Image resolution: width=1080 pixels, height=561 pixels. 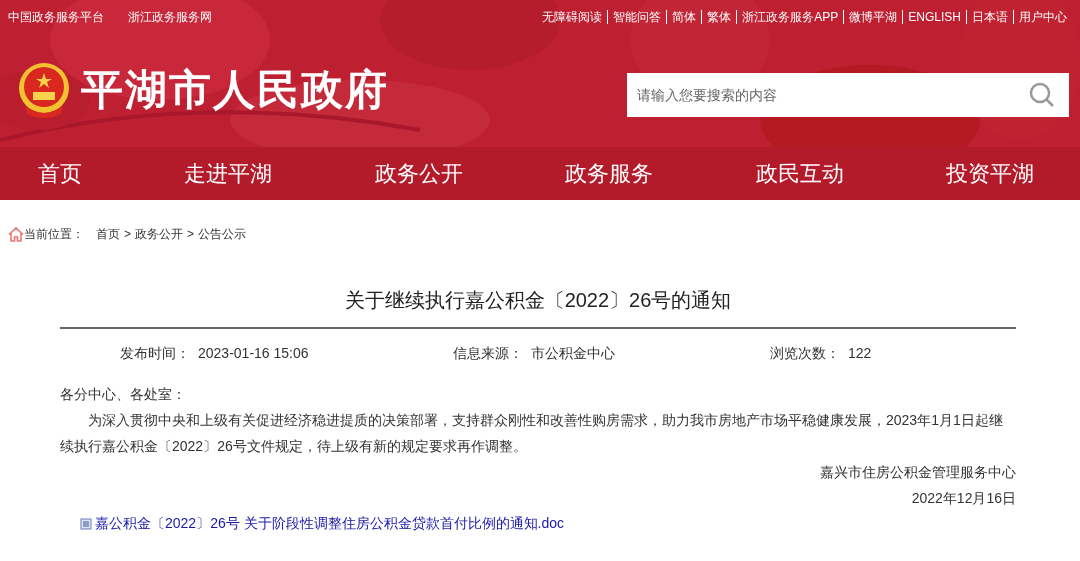 I want to click on nav-item: 投资平湖, so click(x=989, y=173).